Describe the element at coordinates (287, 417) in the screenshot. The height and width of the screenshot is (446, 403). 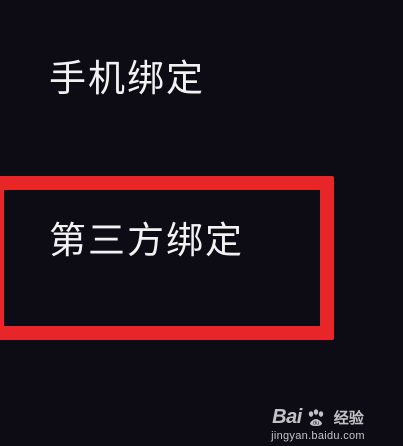
I see `watermark-brand-bai: Bai` at that location.